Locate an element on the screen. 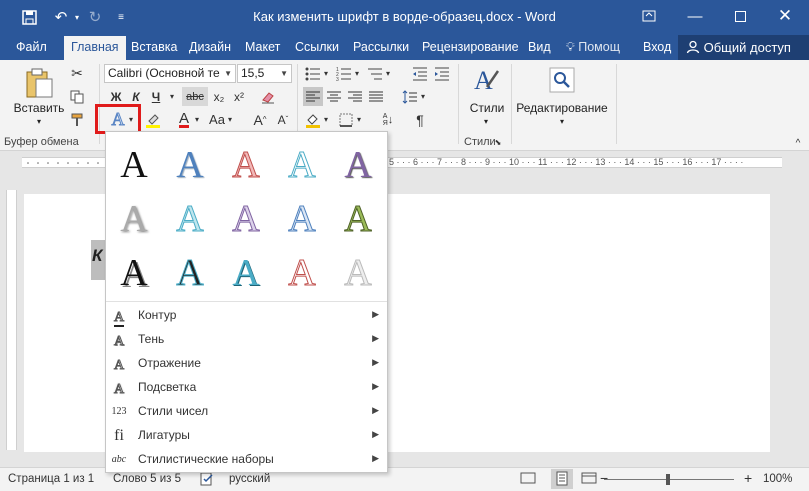  cut-icon: ✂ is located at coordinates (77, 73).